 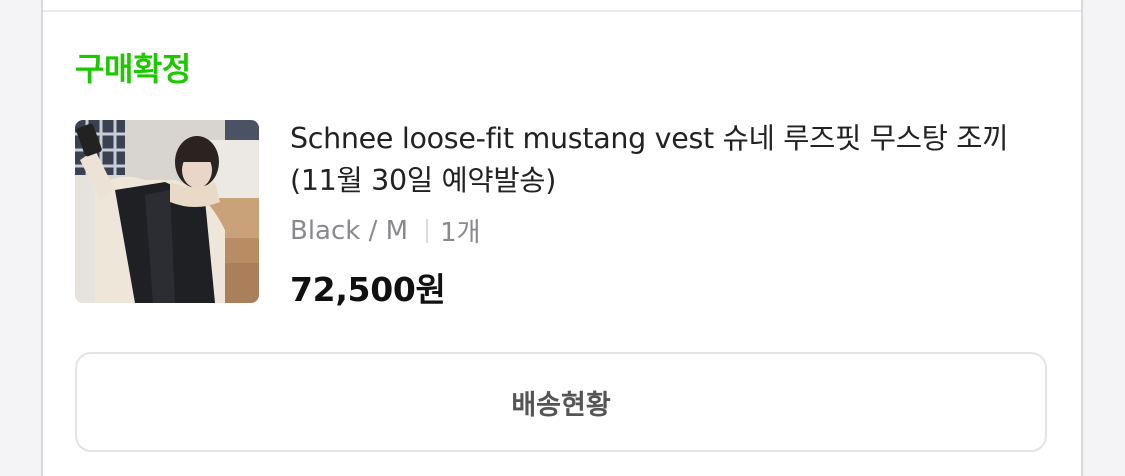 I want to click on order-status-label: 구매확정, so click(x=133, y=69).